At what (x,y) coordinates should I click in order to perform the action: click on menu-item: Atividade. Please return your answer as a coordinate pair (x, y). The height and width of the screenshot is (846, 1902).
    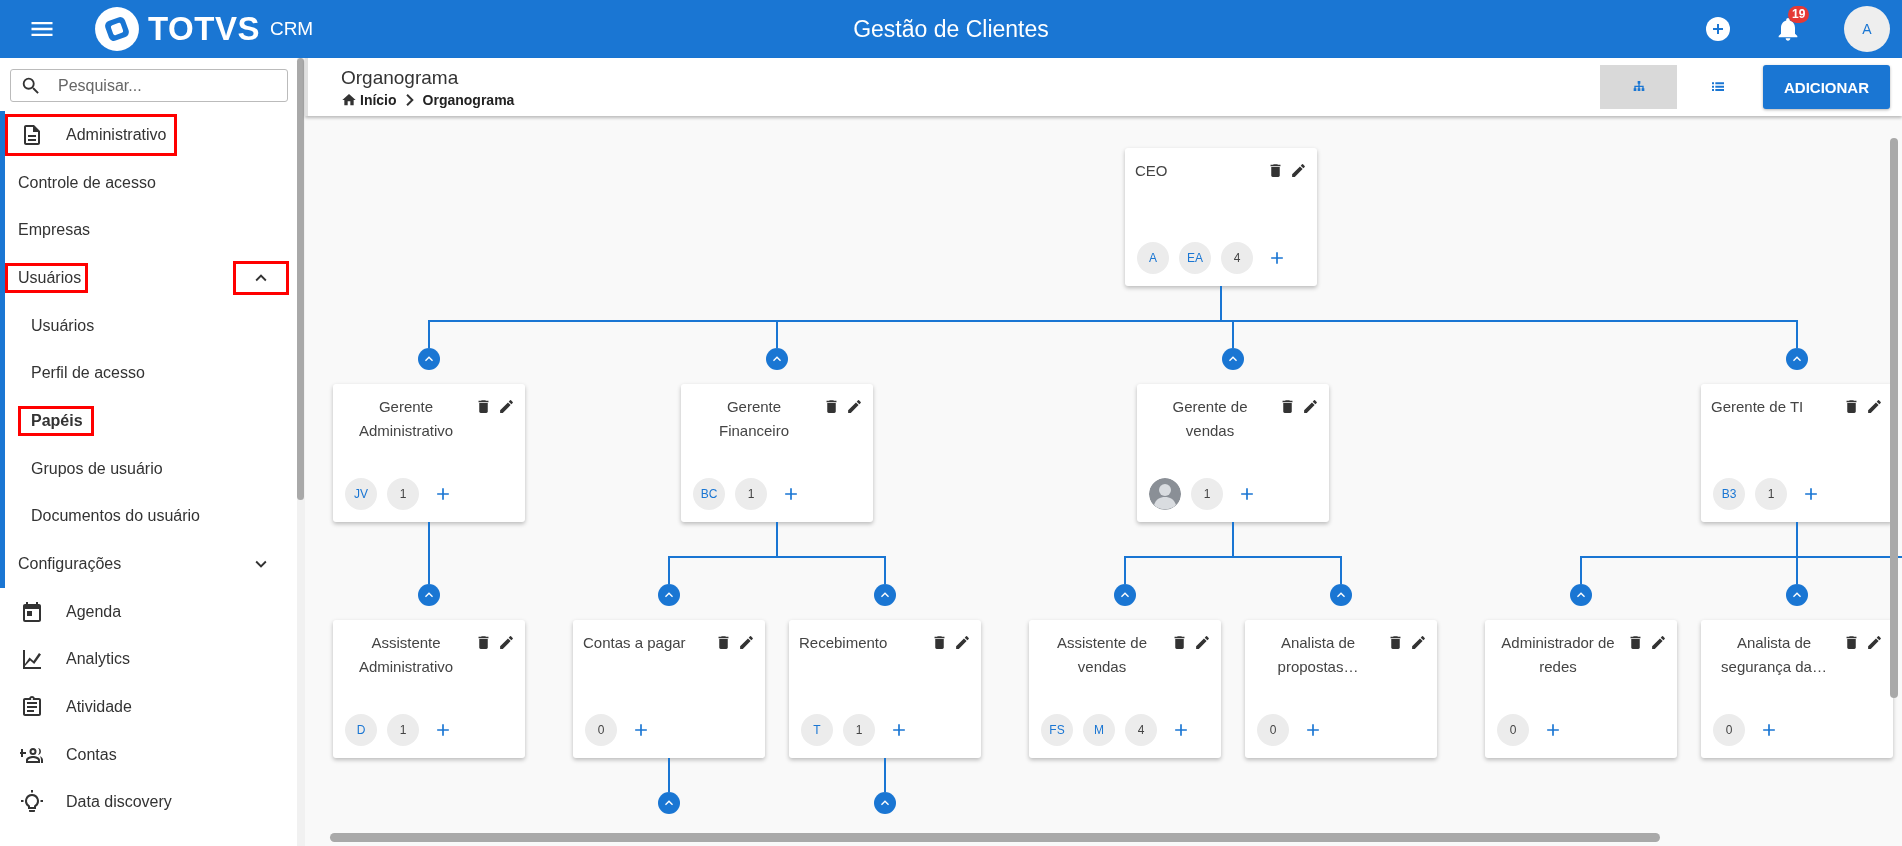
    Looking at the image, I should click on (74, 707).